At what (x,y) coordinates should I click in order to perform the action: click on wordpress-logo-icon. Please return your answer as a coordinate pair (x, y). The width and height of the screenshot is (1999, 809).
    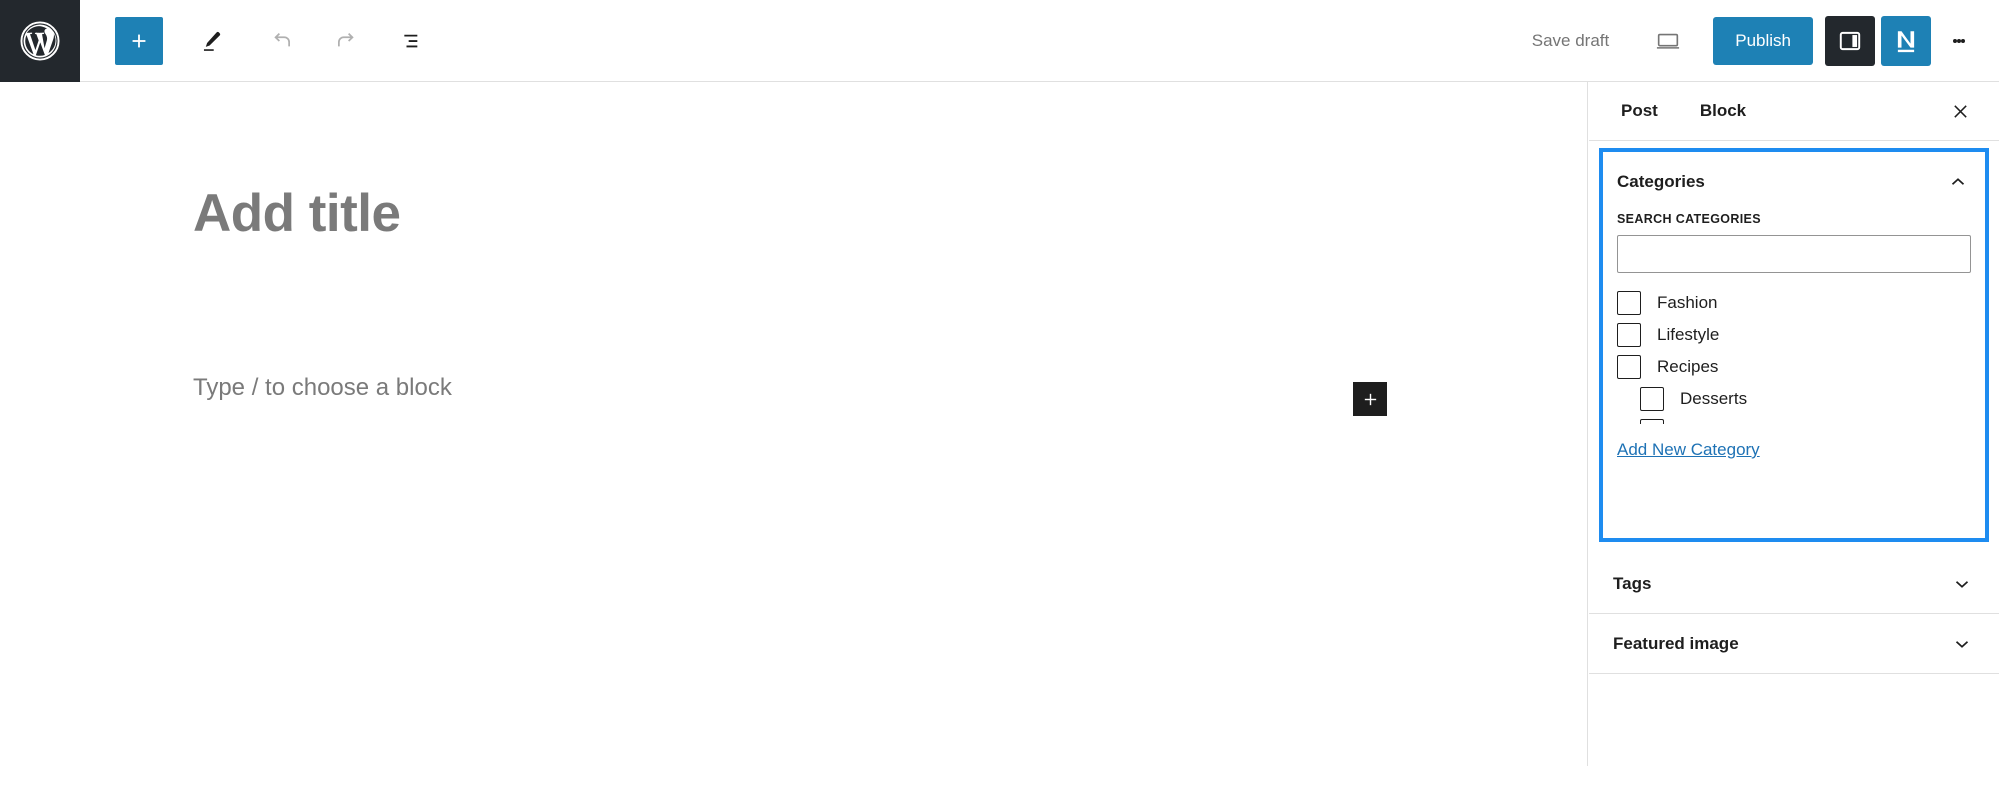
    Looking at the image, I should click on (40, 41).